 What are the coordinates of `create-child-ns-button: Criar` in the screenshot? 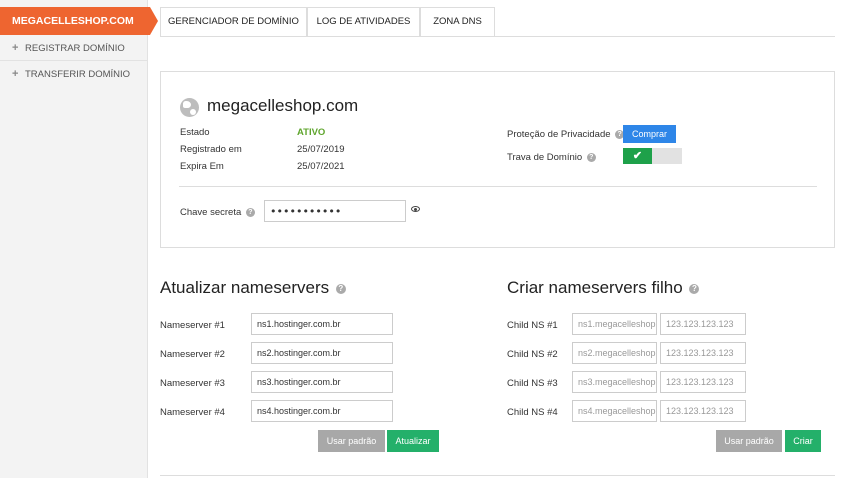 It's located at (803, 441).